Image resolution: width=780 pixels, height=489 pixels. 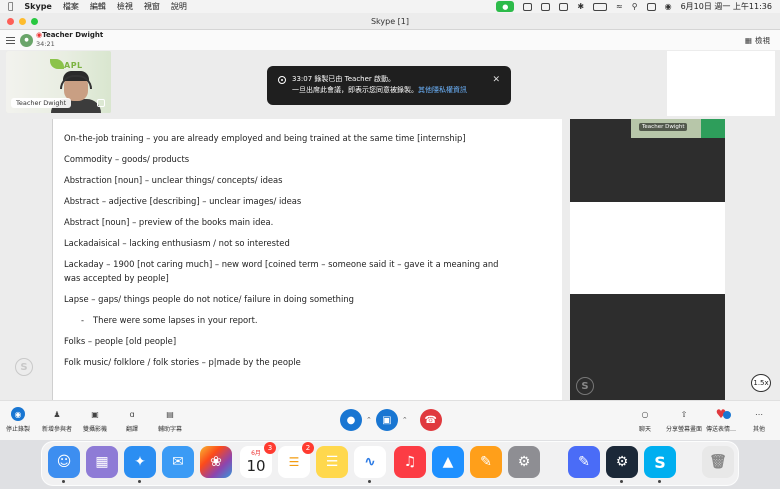 What do you see at coordinates (721, 83) in the screenshot?
I see `participant-tile-white` at bounding box center [721, 83].